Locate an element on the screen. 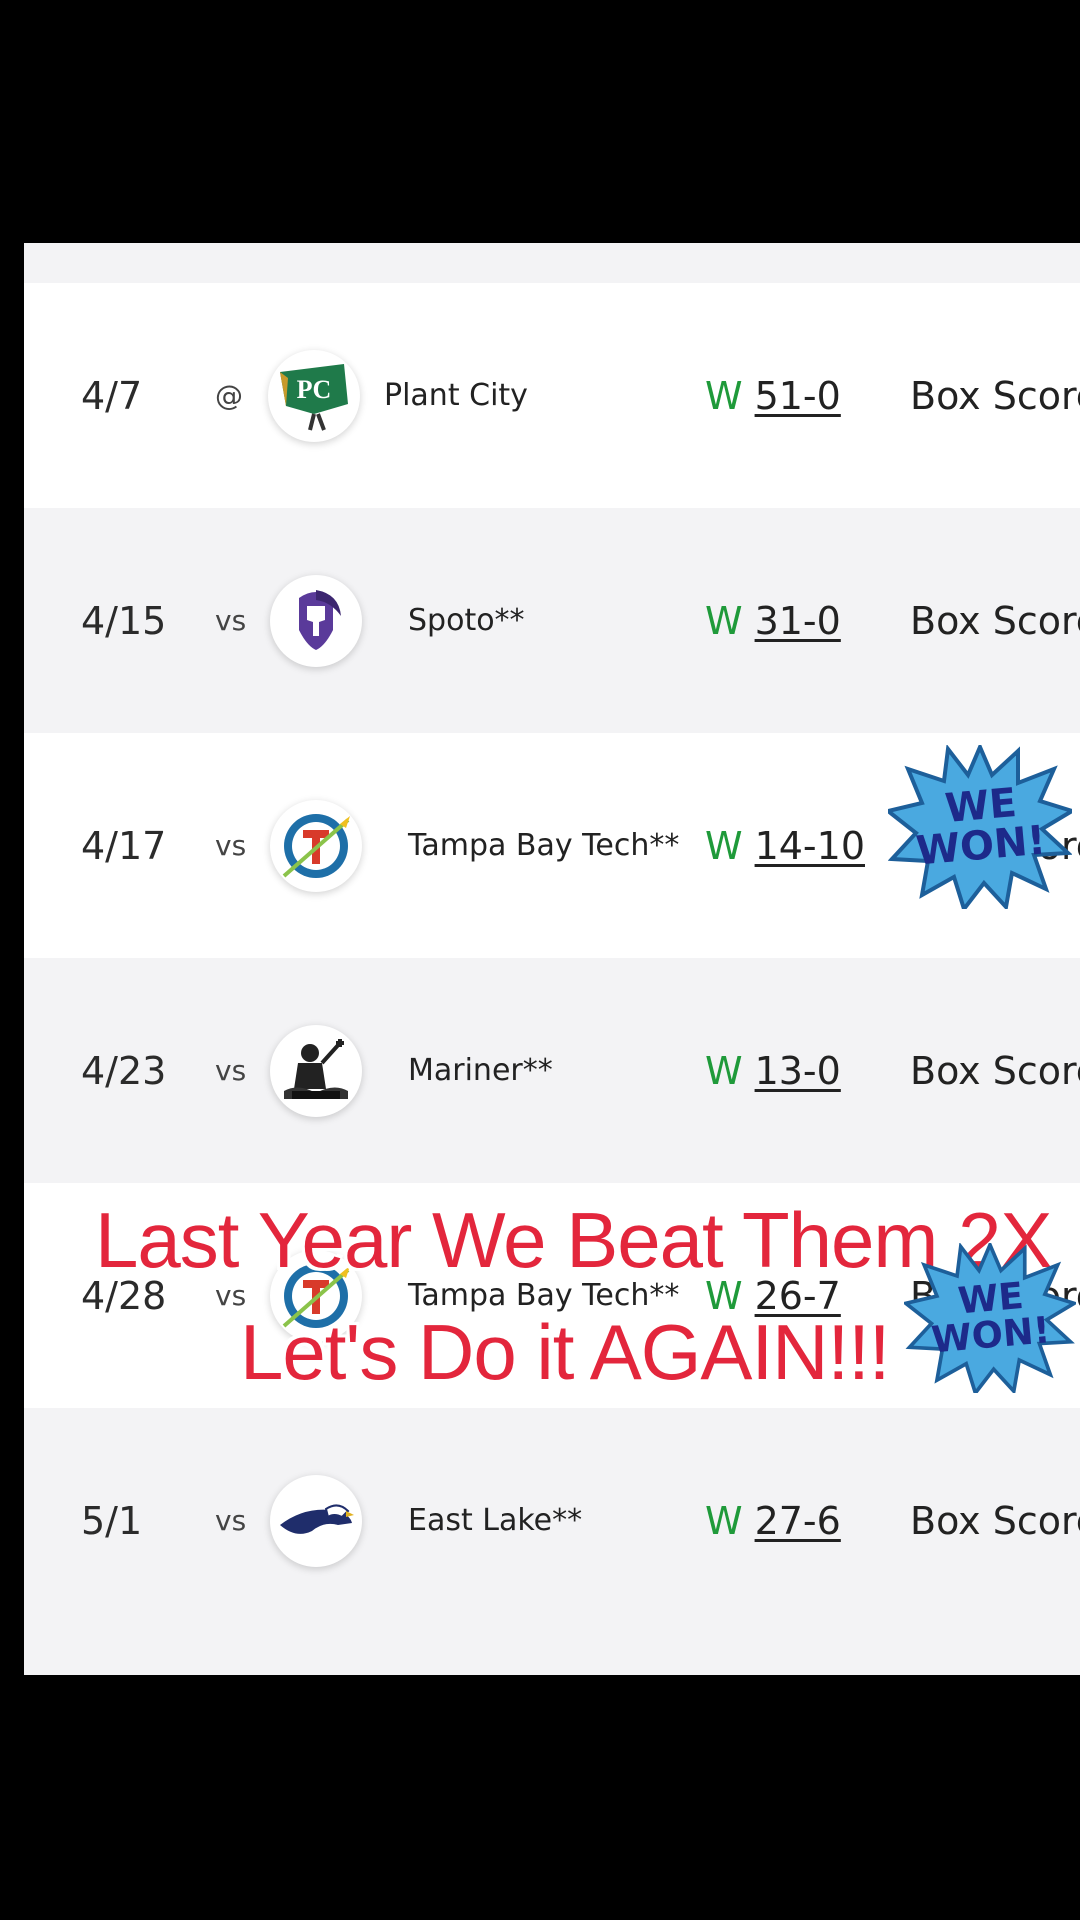  team-name: East Lake** is located at coordinates (495, 1520).